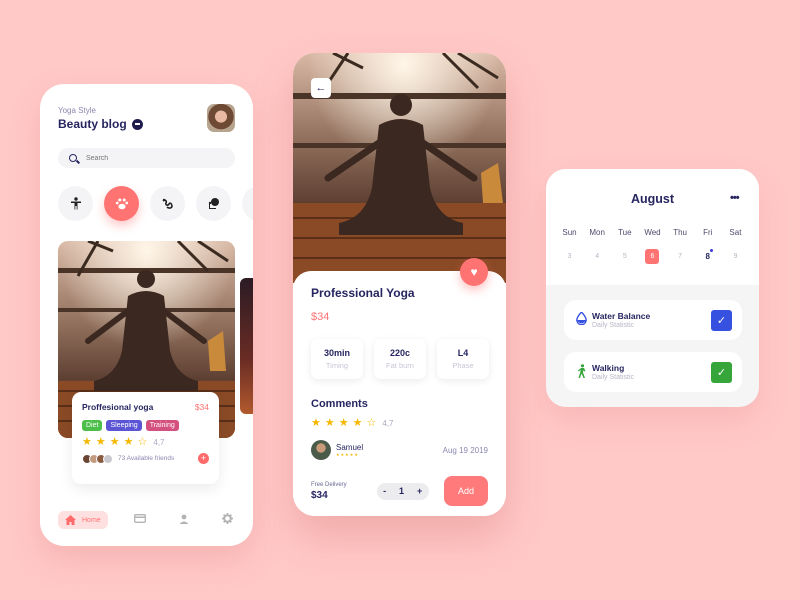 Image resolution: width=800 pixels, height=600 pixels. What do you see at coordinates (569, 256) in the screenshot?
I see `calendar-day: 3` at bounding box center [569, 256].